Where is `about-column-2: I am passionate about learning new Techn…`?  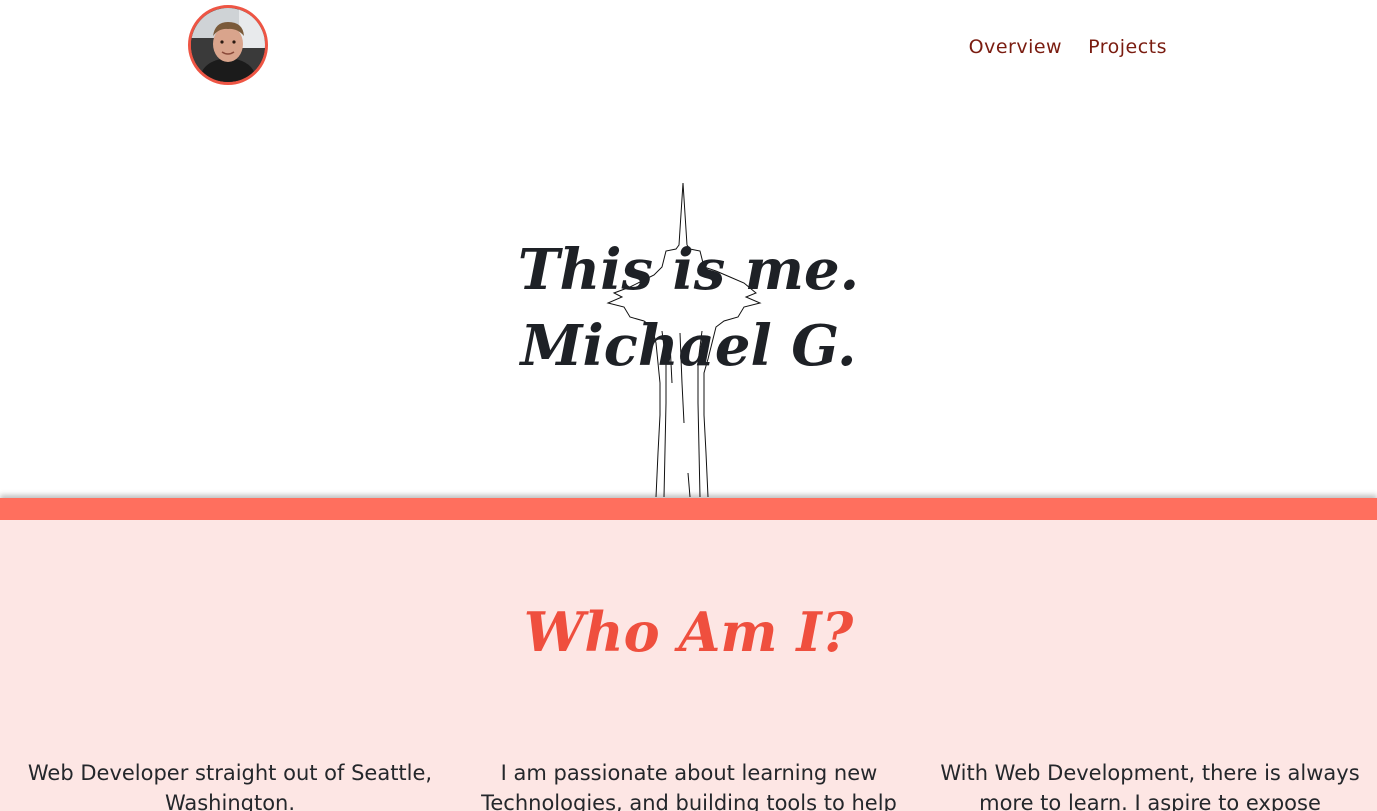 about-column-2: I am passionate about learning new Techn… is located at coordinates (689, 786).